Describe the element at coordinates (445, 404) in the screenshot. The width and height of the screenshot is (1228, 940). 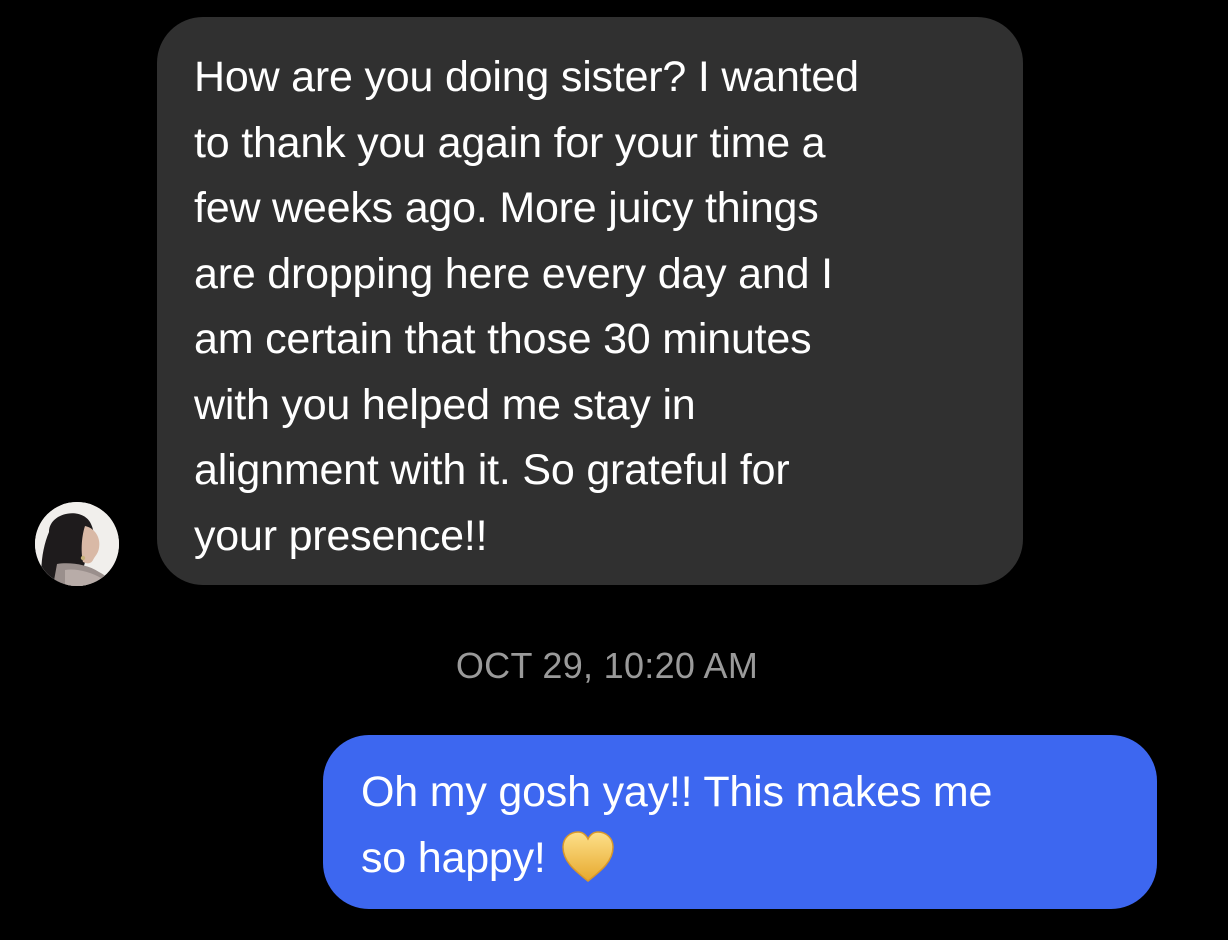
I see `message-line: with you helped me stay in` at that location.